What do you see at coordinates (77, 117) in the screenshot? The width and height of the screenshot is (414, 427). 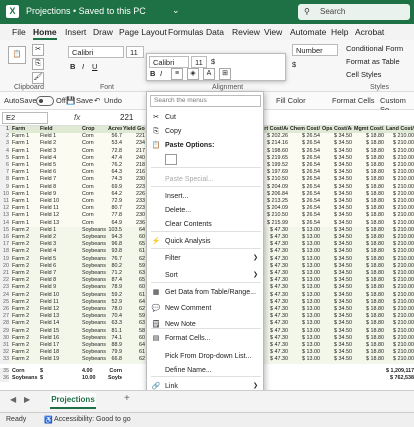 I see `fx-icon: fx` at bounding box center [77, 117].